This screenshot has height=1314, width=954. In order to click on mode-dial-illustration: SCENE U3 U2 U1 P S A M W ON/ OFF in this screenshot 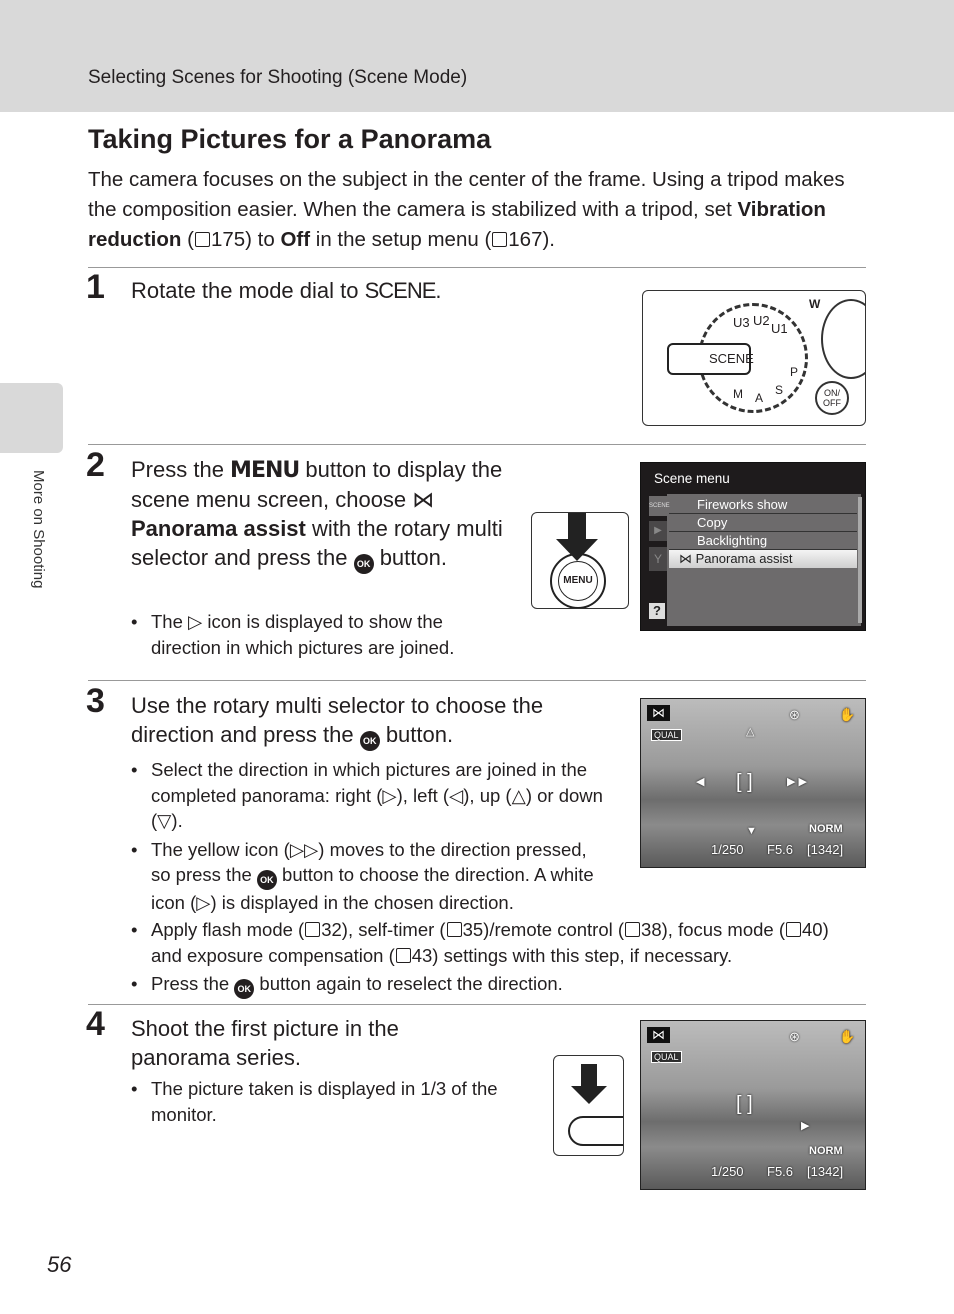, I will do `click(754, 358)`.